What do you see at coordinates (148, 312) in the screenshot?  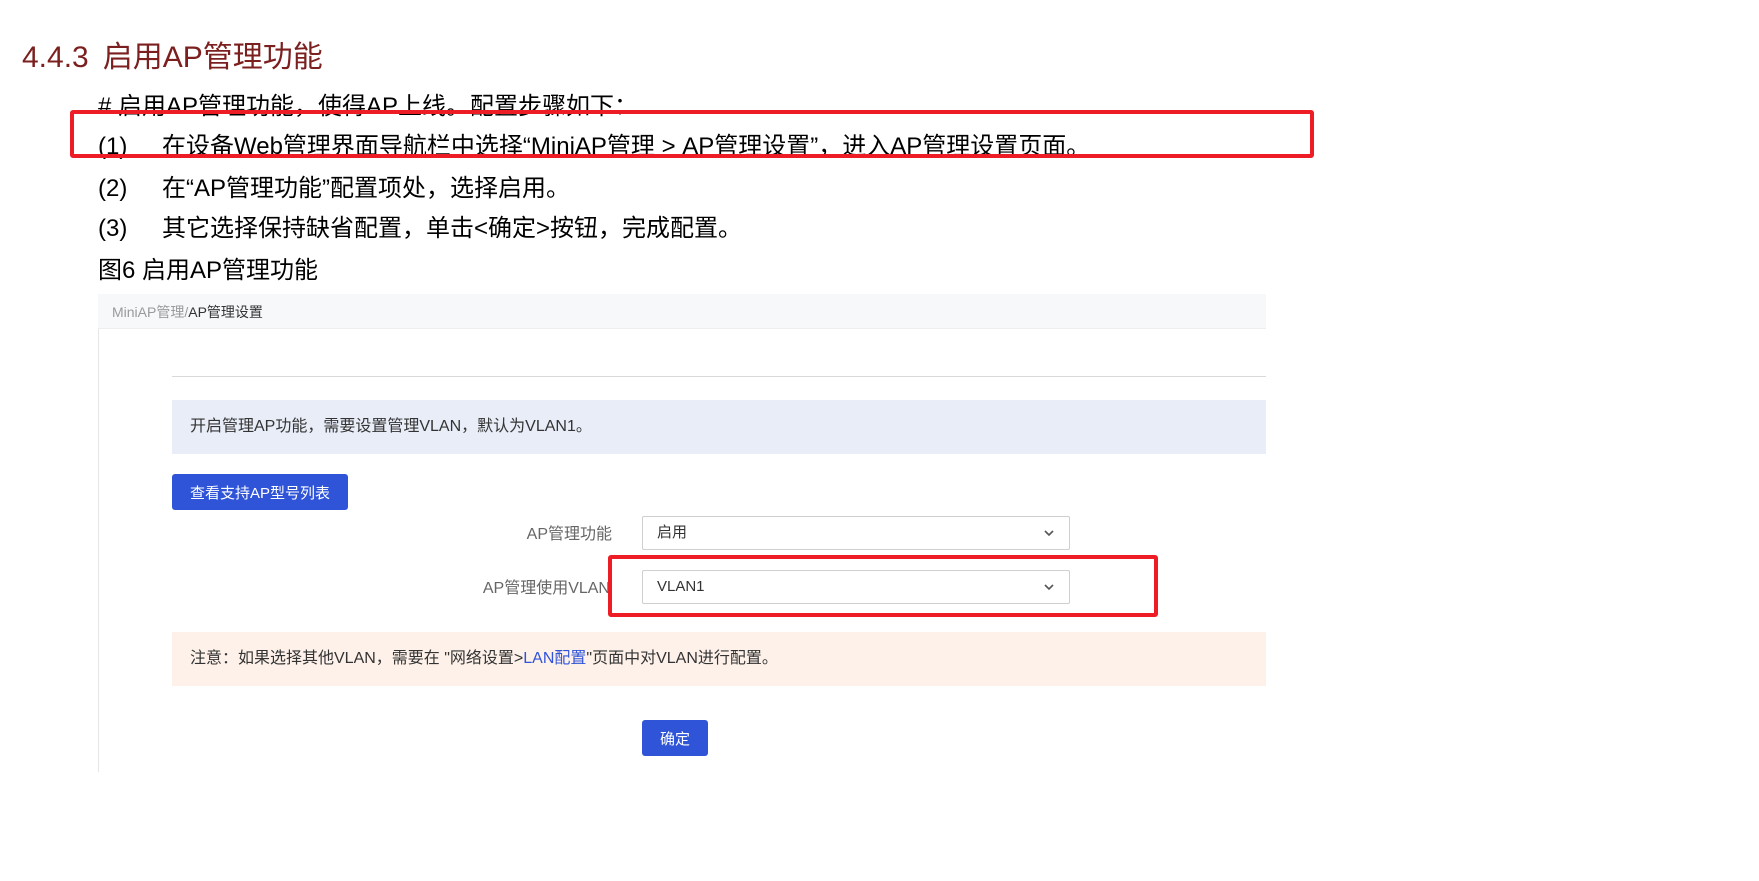 I see `breadcrumb-parent: MiniAP管理` at bounding box center [148, 312].